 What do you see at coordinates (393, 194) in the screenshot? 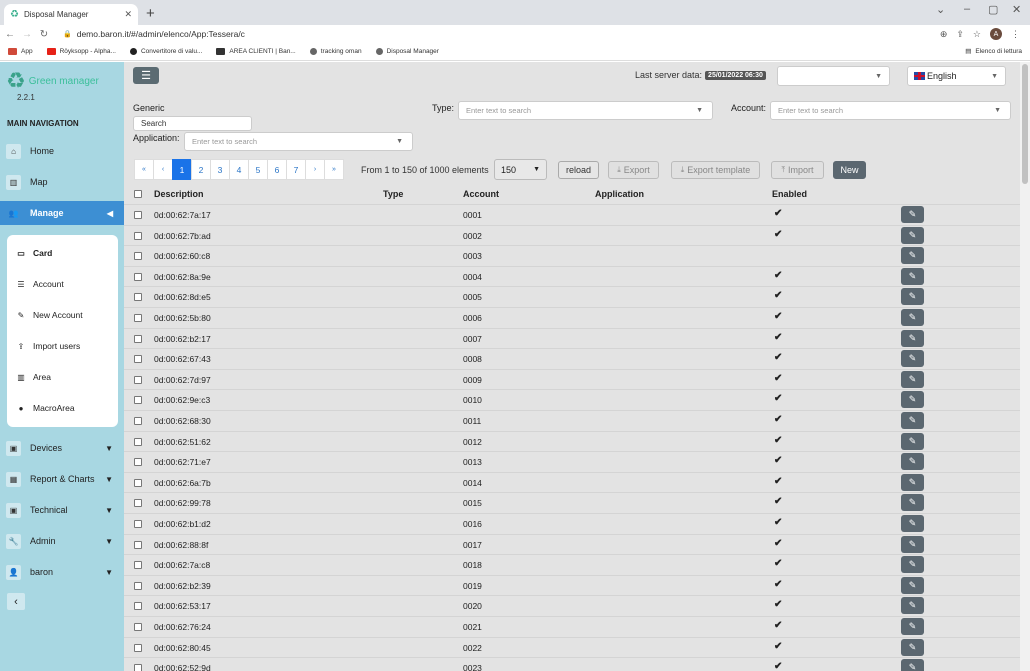
I see `header-type: Type` at bounding box center [393, 194].